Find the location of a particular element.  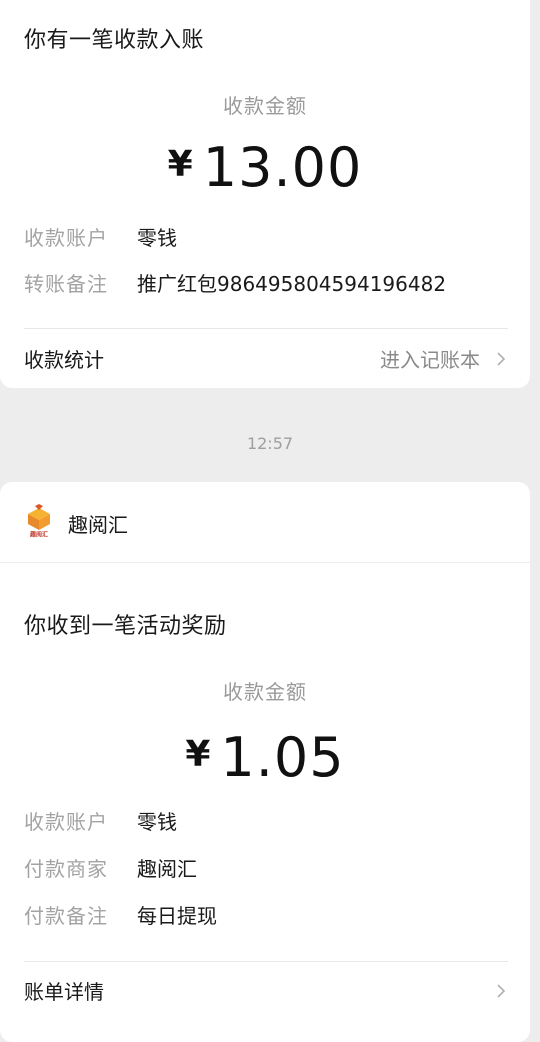

merchant-logo-icon: 趣阅汇 is located at coordinates (39, 521).